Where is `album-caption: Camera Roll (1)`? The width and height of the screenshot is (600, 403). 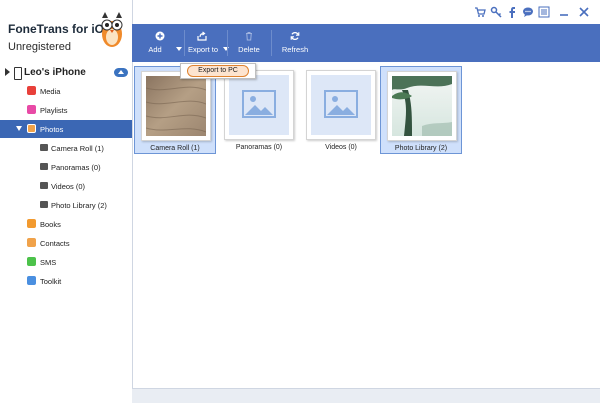
album-caption: Camera Roll (1) is located at coordinates (175, 148).